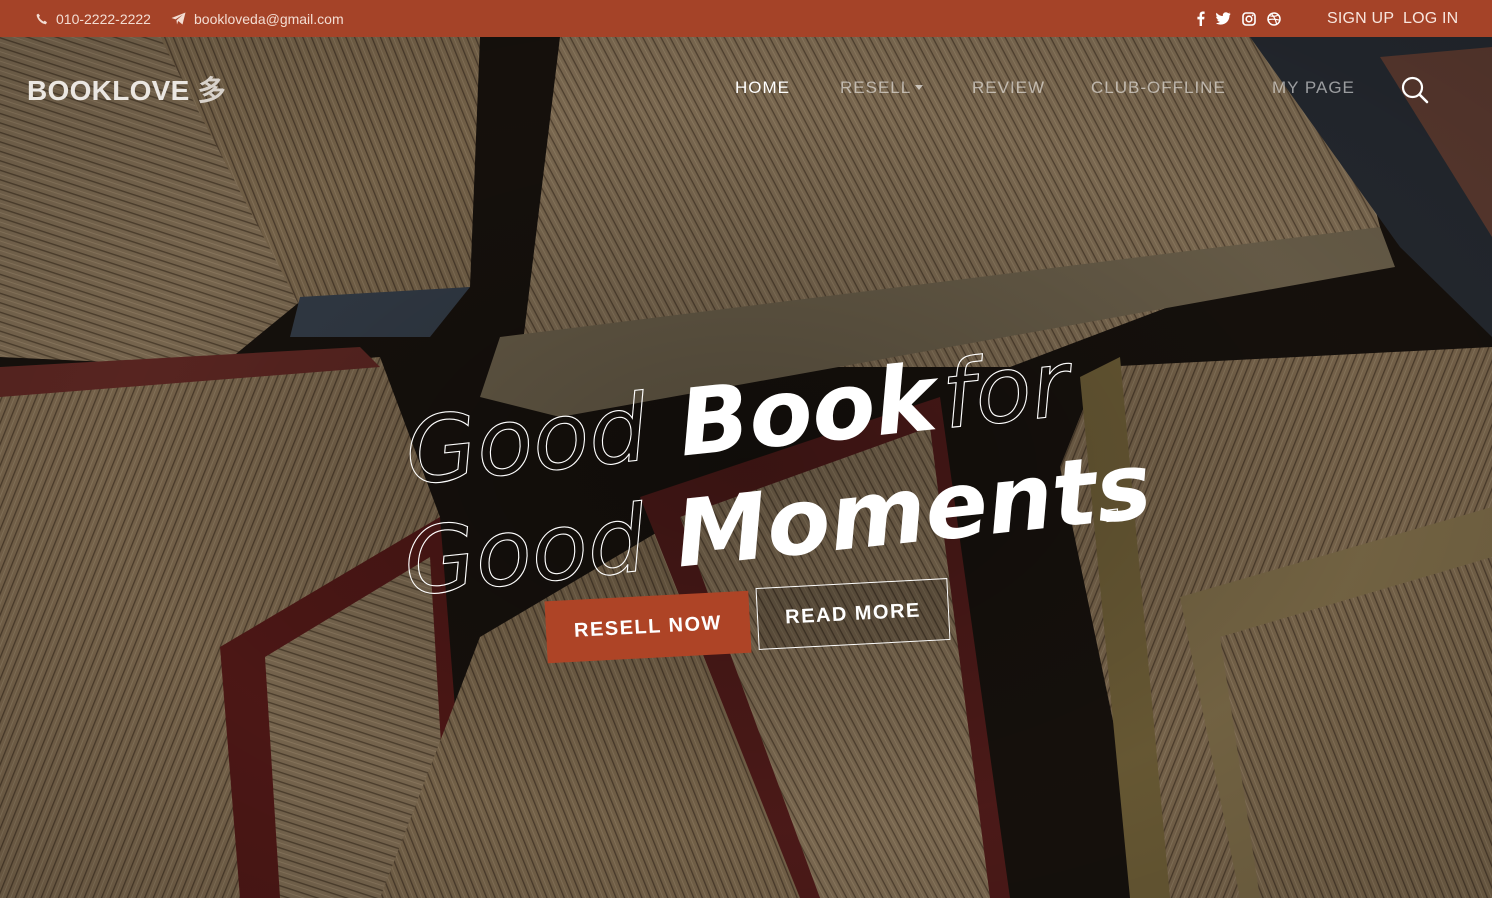 This screenshot has height=898, width=1492. Describe the element at coordinates (1360, 18) in the screenshot. I see `sign-up-link: SIGN UP` at that location.